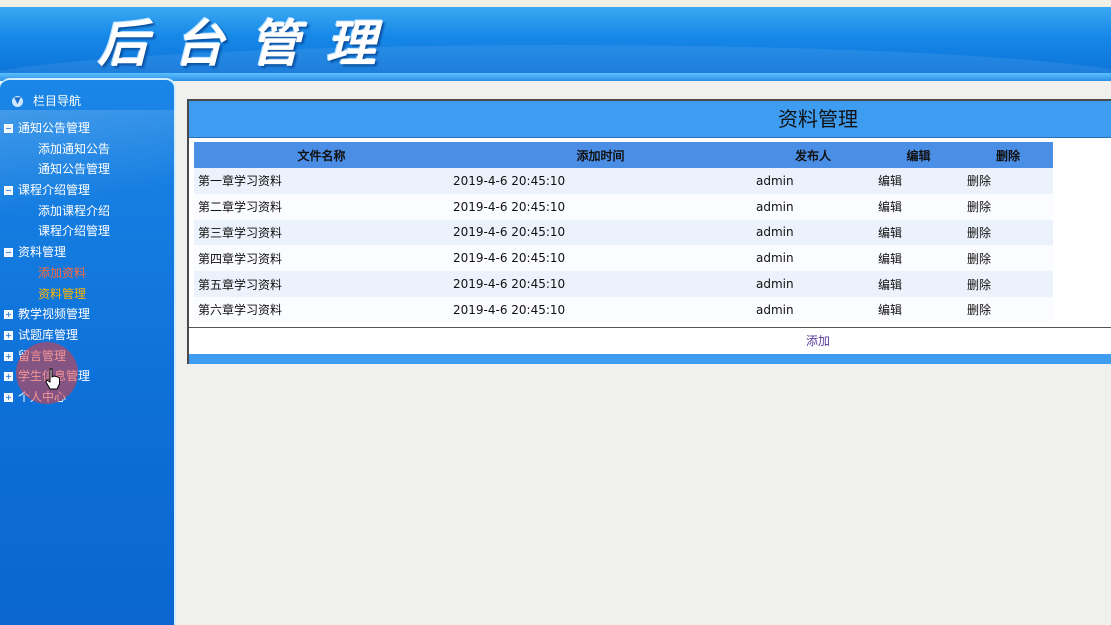  I want to click on divider, so click(650, 327).